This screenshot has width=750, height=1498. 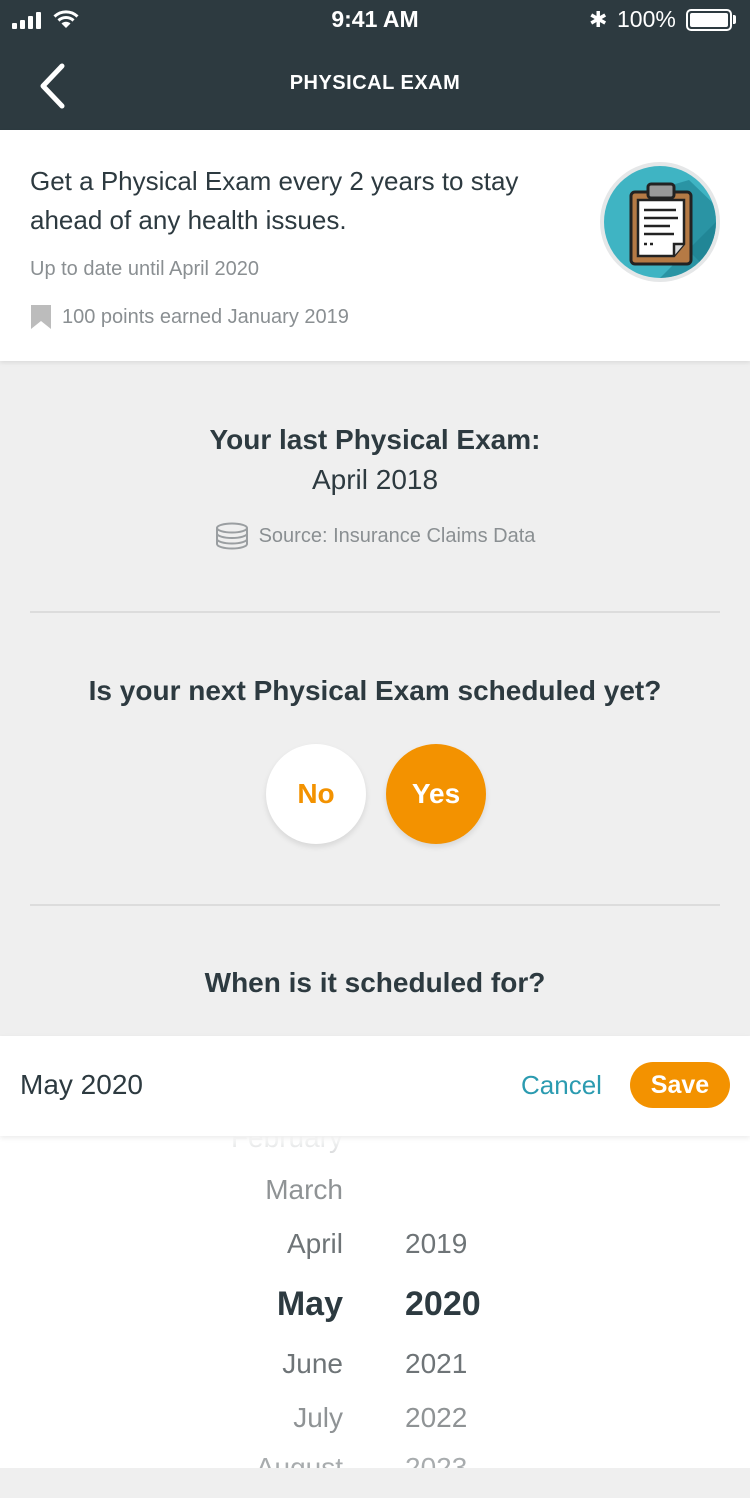 I want to click on year-option-selected: 2020, so click(x=443, y=1304).